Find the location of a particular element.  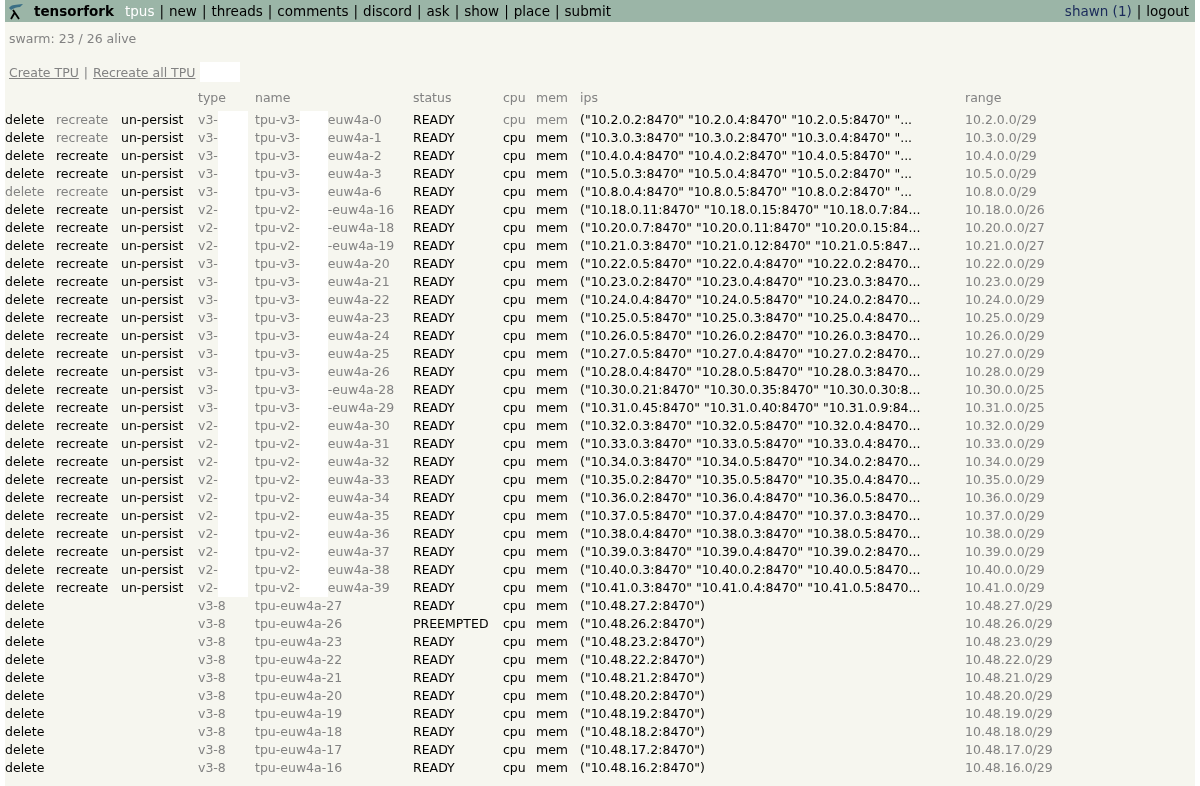

user-link: shawn (1) is located at coordinates (1098, 11).